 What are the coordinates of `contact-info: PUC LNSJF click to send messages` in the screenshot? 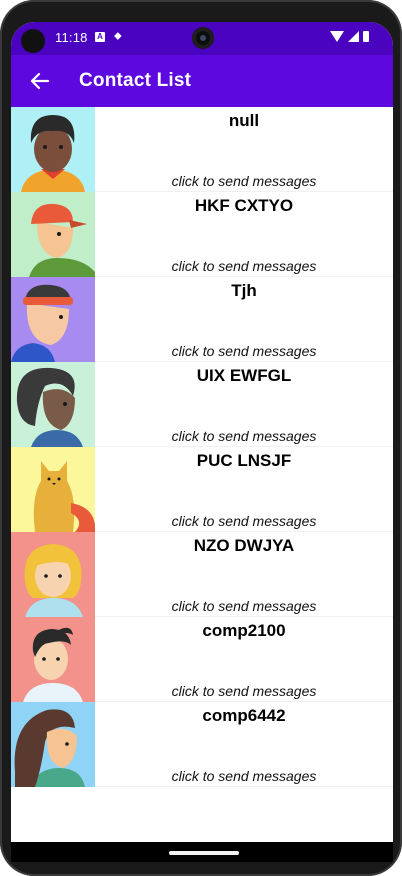 It's located at (244, 489).